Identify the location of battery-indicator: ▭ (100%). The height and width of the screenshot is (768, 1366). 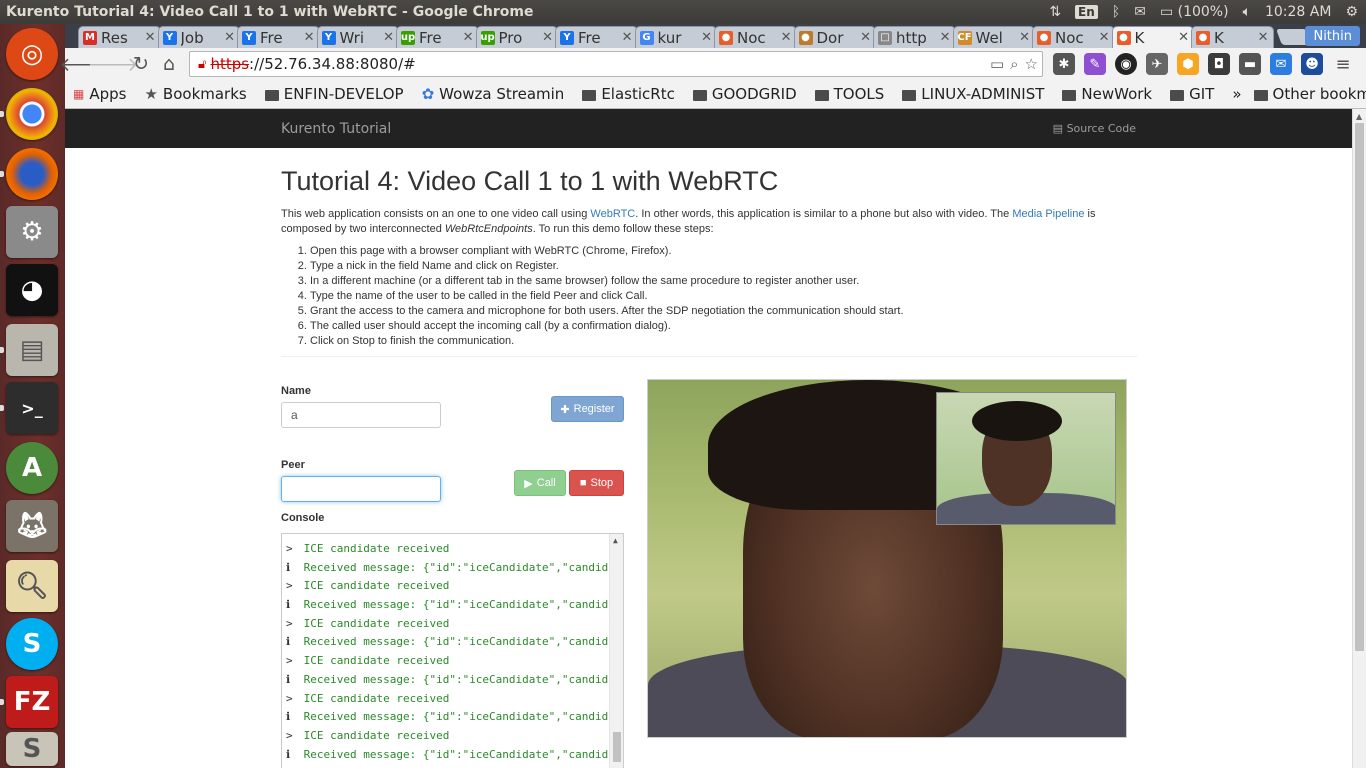
(1194, 12).